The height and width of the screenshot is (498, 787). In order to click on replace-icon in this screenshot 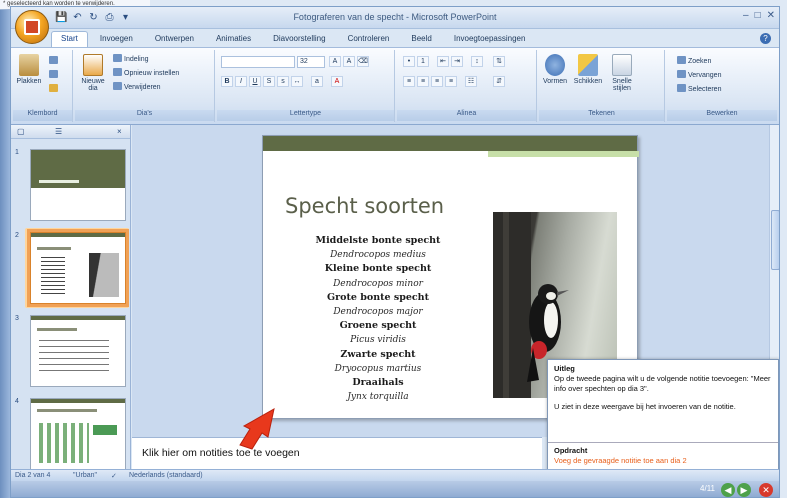, I will do `click(681, 74)`.